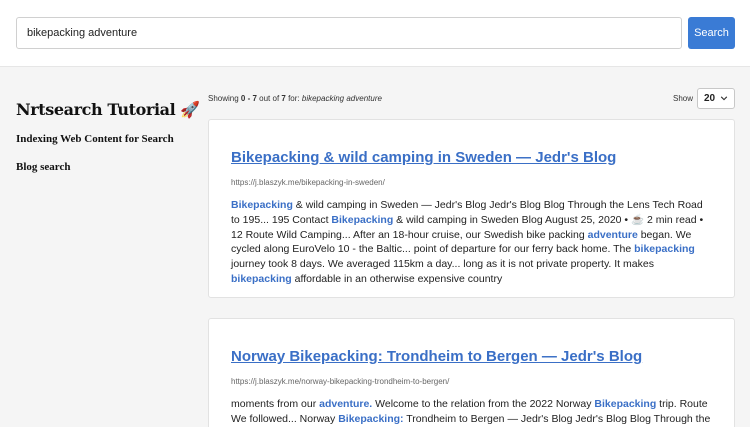 The image size is (750, 427). Describe the element at coordinates (248, 98) in the screenshot. I see `results-range: 0 - 7` at that location.